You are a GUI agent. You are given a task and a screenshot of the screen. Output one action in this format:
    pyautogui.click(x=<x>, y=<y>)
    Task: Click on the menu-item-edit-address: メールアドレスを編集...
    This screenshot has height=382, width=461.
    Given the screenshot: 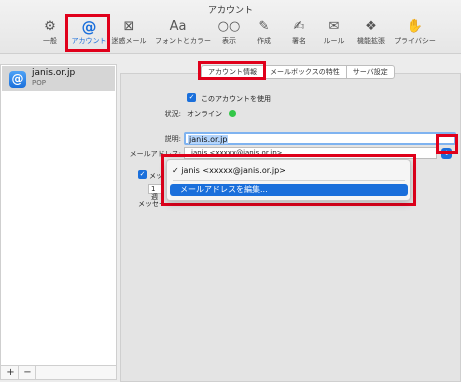 What is the action you would take?
    pyautogui.click(x=289, y=190)
    